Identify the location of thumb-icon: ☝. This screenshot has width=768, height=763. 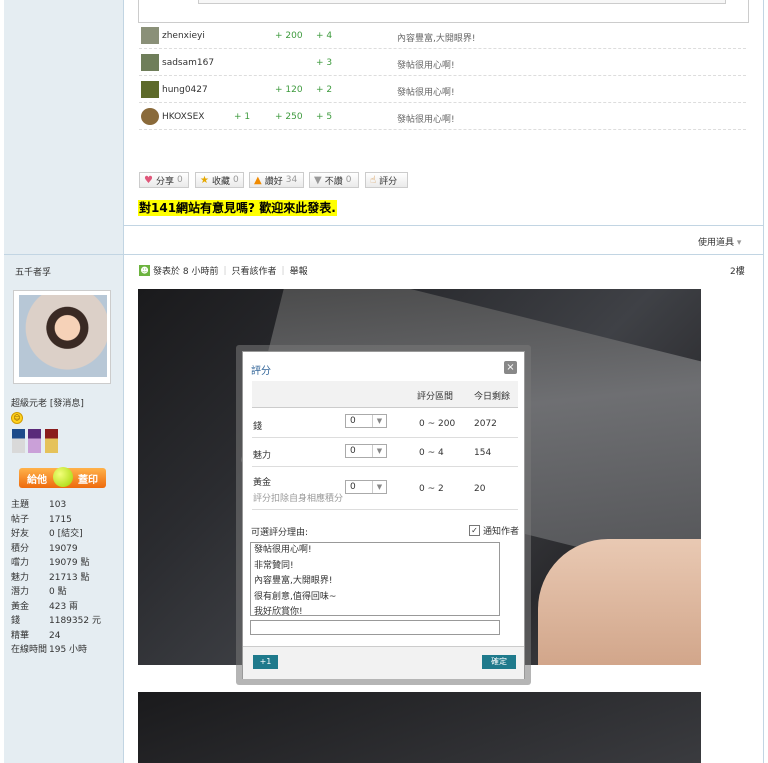
(373, 180).